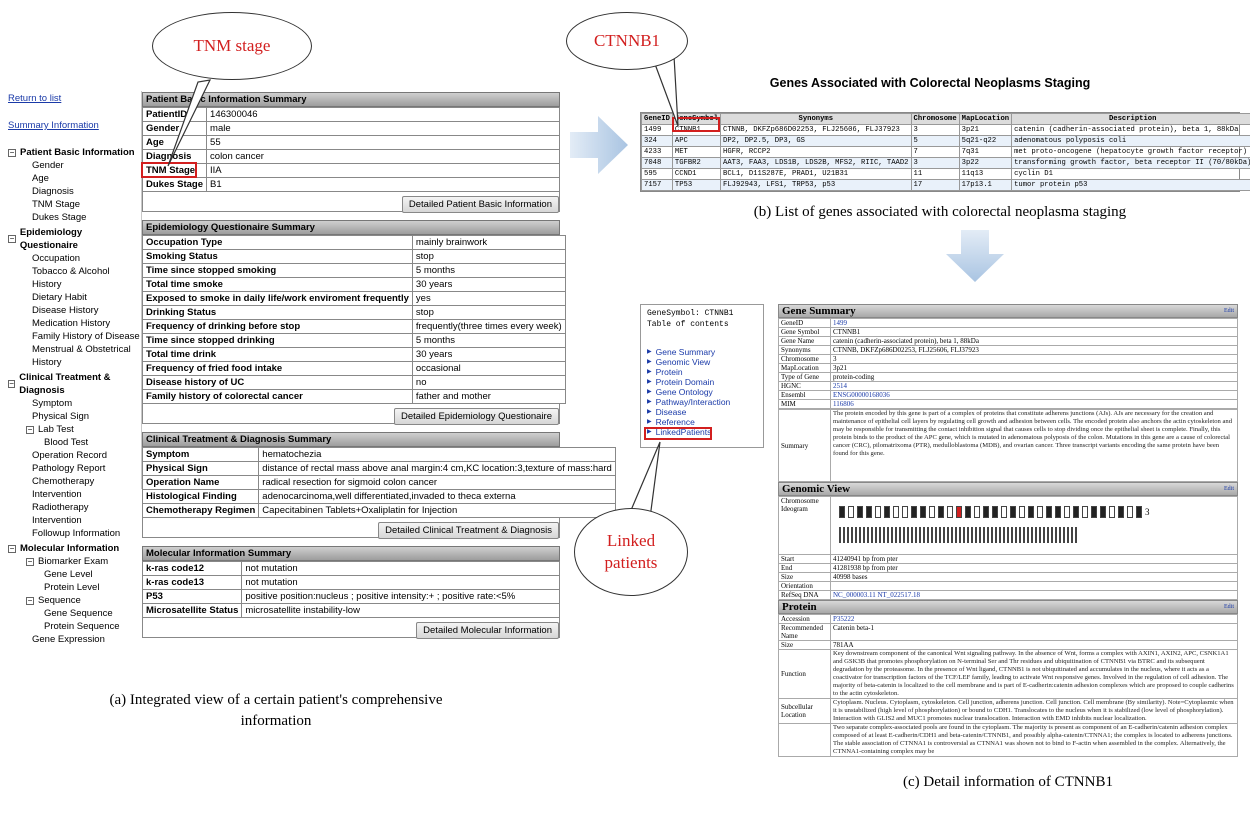 The height and width of the screenshot is (822, 1250). Describe the element at coordinates (74, 587) in the screenshot. I see `sidebar-item: Protein Level` at that location.